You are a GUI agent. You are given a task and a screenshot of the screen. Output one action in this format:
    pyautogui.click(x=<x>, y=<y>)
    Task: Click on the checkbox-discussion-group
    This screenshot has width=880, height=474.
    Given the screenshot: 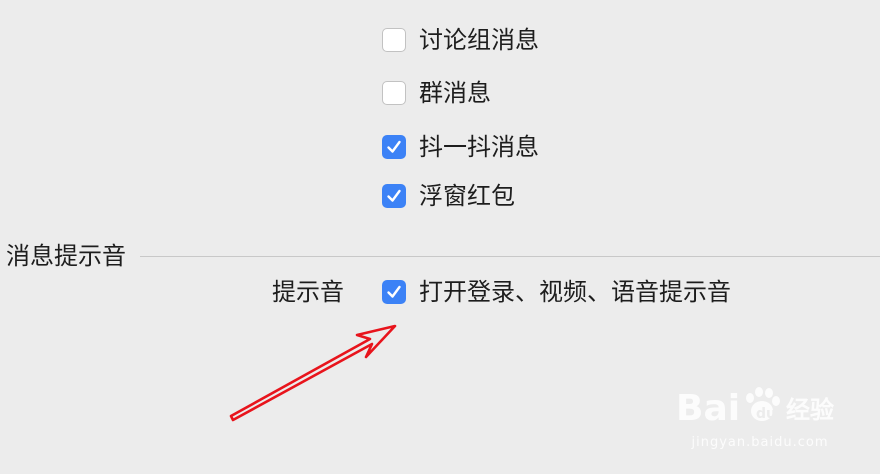 What is the action you would take?
    pyautogui.click(x=394, y=40)
    